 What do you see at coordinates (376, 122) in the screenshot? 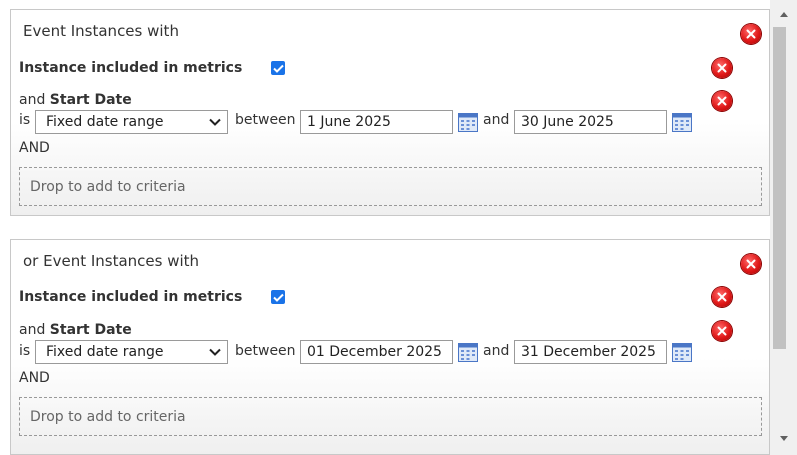
I see `start-date-input: 1 June 2025` at bounding box center [376, 122].